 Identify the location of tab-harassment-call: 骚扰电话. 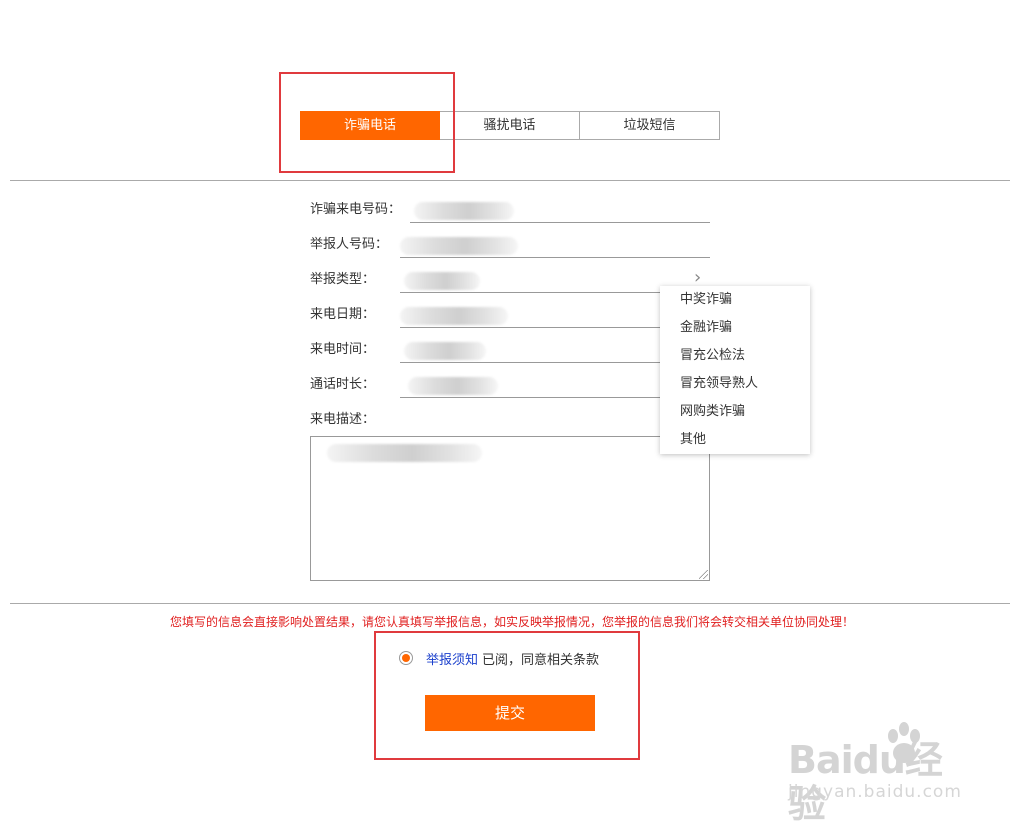
(510, 125).